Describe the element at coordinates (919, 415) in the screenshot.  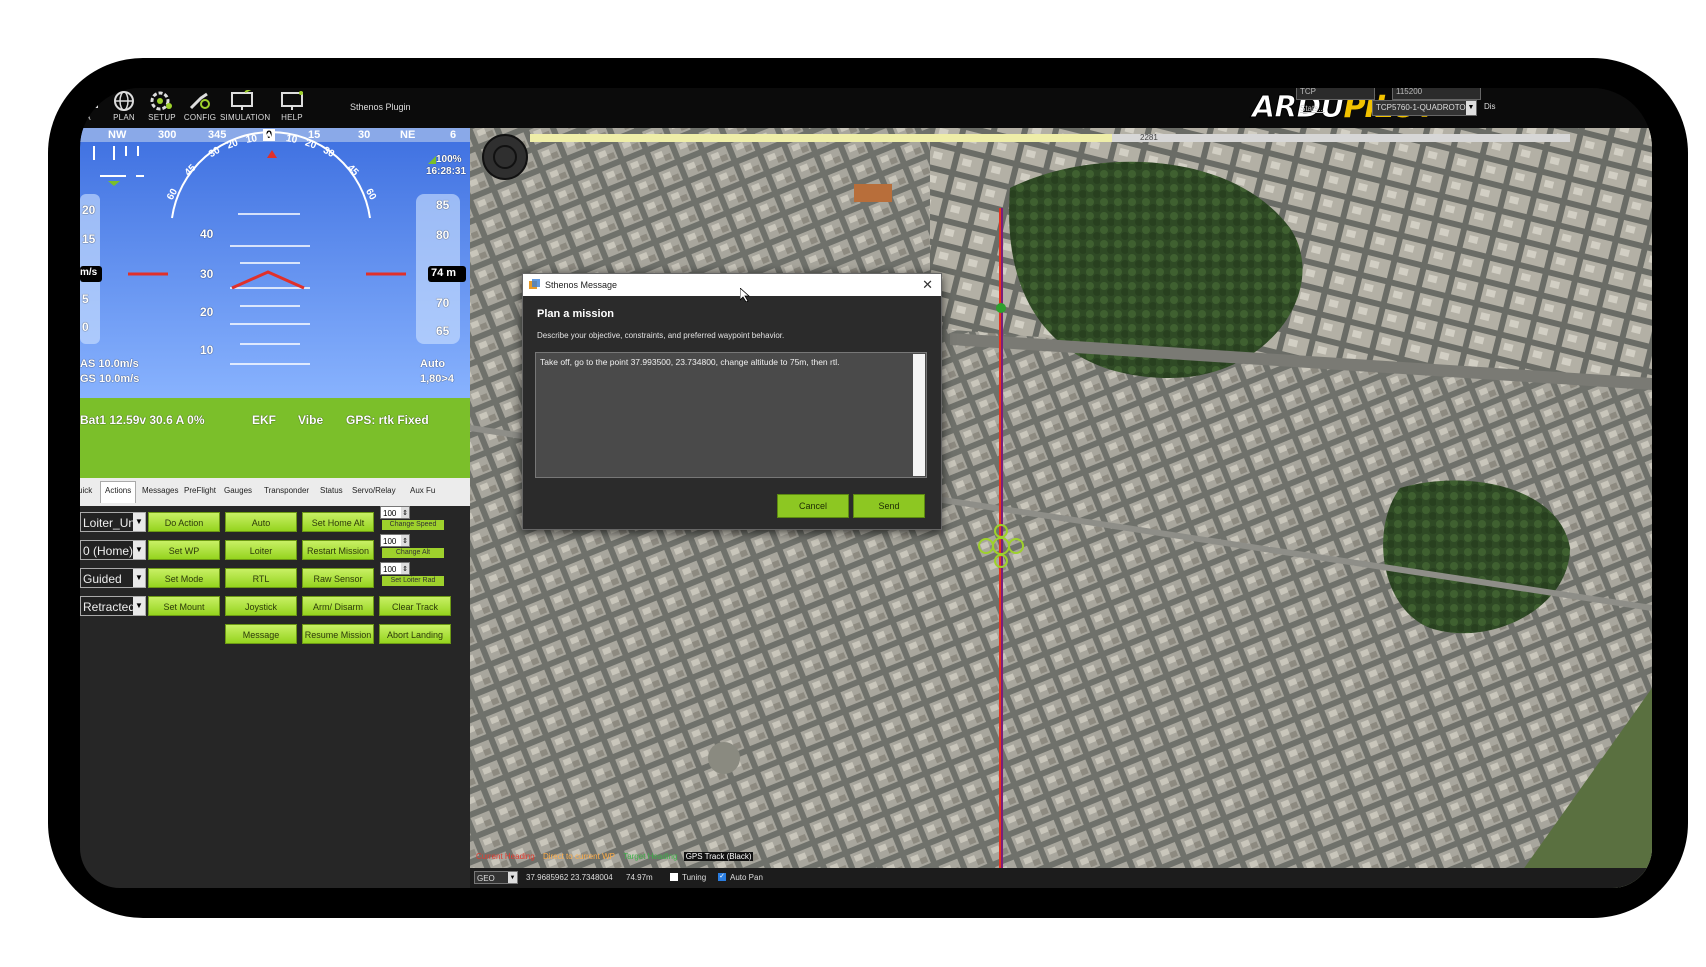
I see `dialog-scrollbar` at that location.